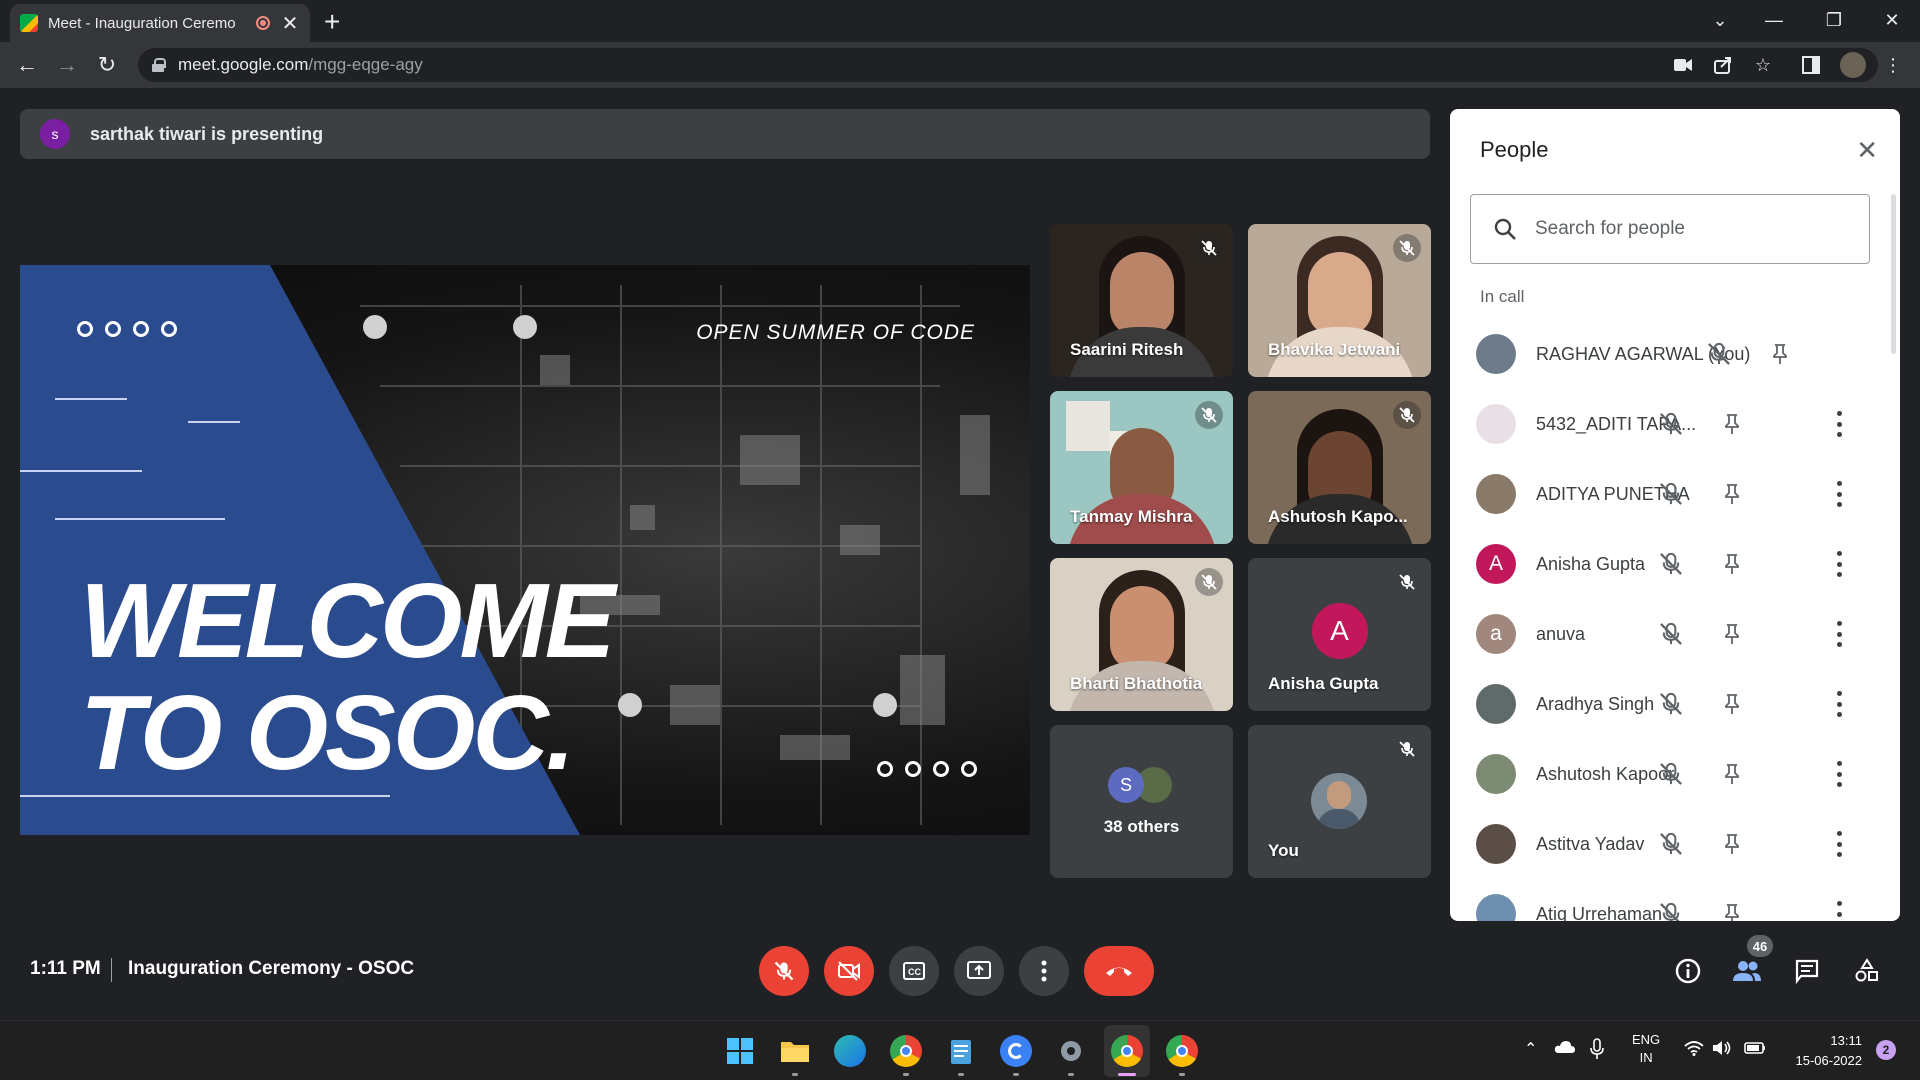 The height and width of the screenshot is (1080, 1920). I want to click on captions-button: CC, so click(914, 971).